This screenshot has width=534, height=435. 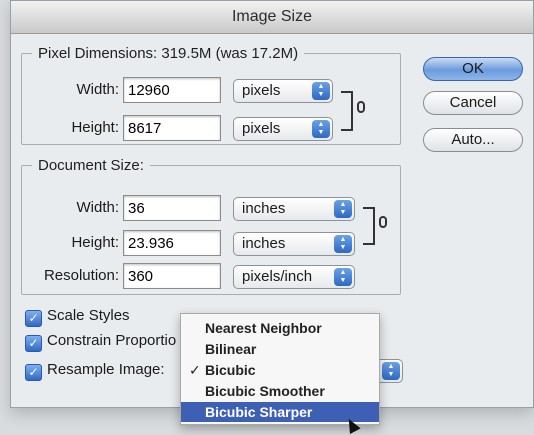 What do you see at coordinates (259, 412) in the screenshot?
I see `menu-item-label: Bicubic Sharper` at bounding box center [259, 412].